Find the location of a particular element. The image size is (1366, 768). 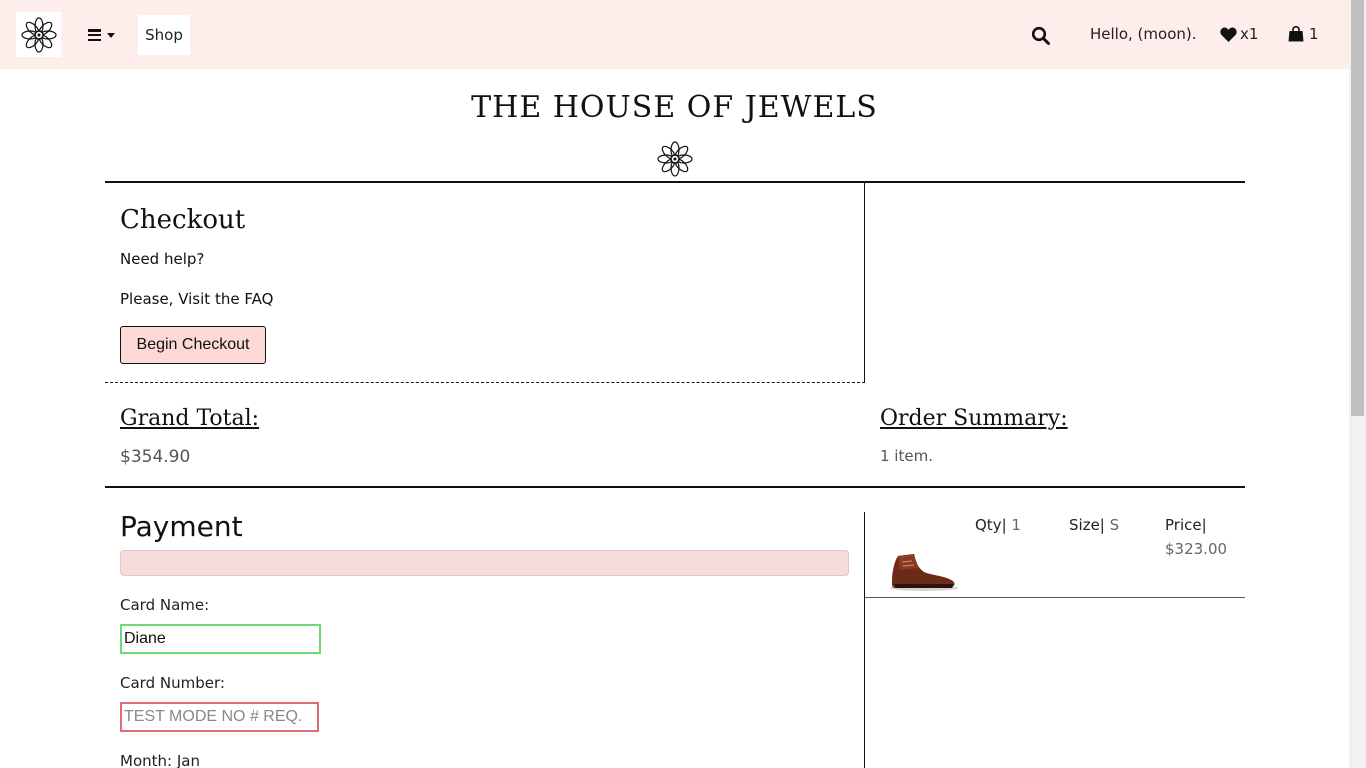

cart-count: 1 is located at coordinates (1314, 34).